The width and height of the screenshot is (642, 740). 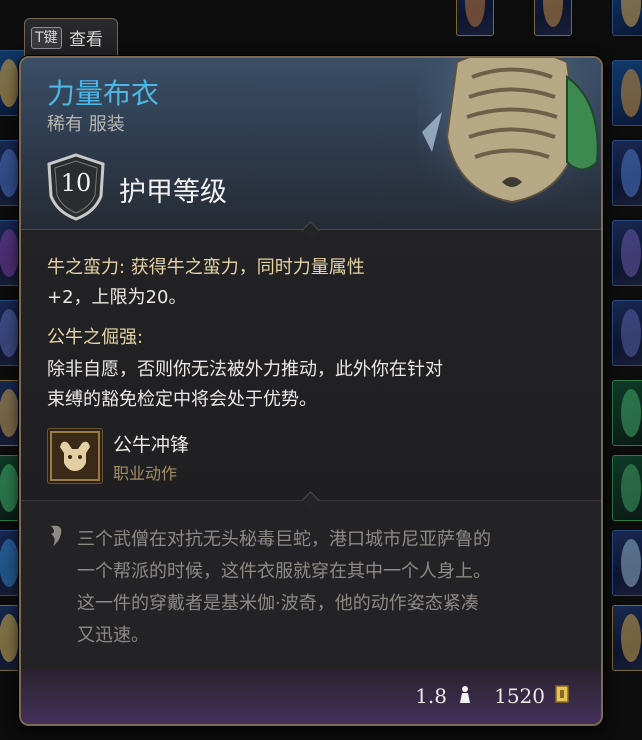 What do you see at coordinates (151, 443) in the screenshot?
I see `action-name: 公牛冲锋` at bounding box center [151, 443].